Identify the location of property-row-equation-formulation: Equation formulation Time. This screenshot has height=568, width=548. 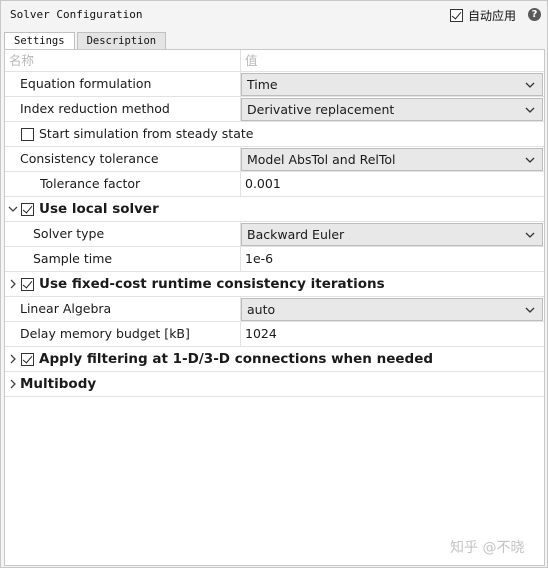
(274, 84).